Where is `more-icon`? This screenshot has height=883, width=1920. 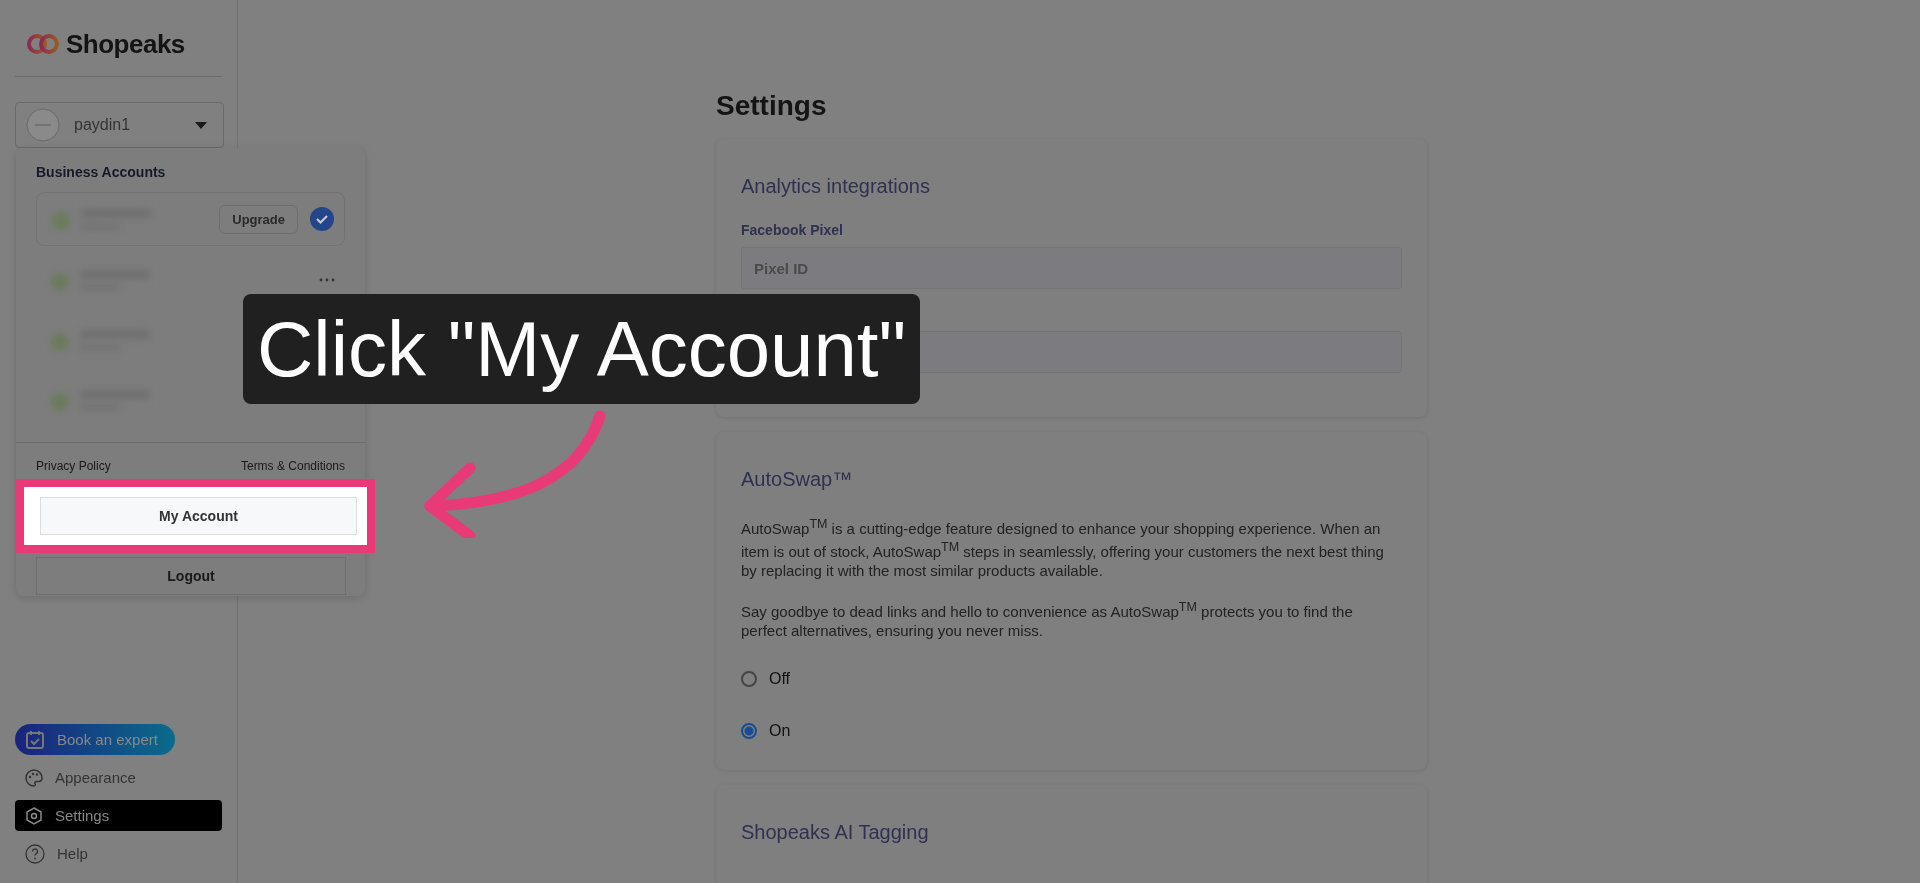 more-icon is located at coordinates (327, 280).